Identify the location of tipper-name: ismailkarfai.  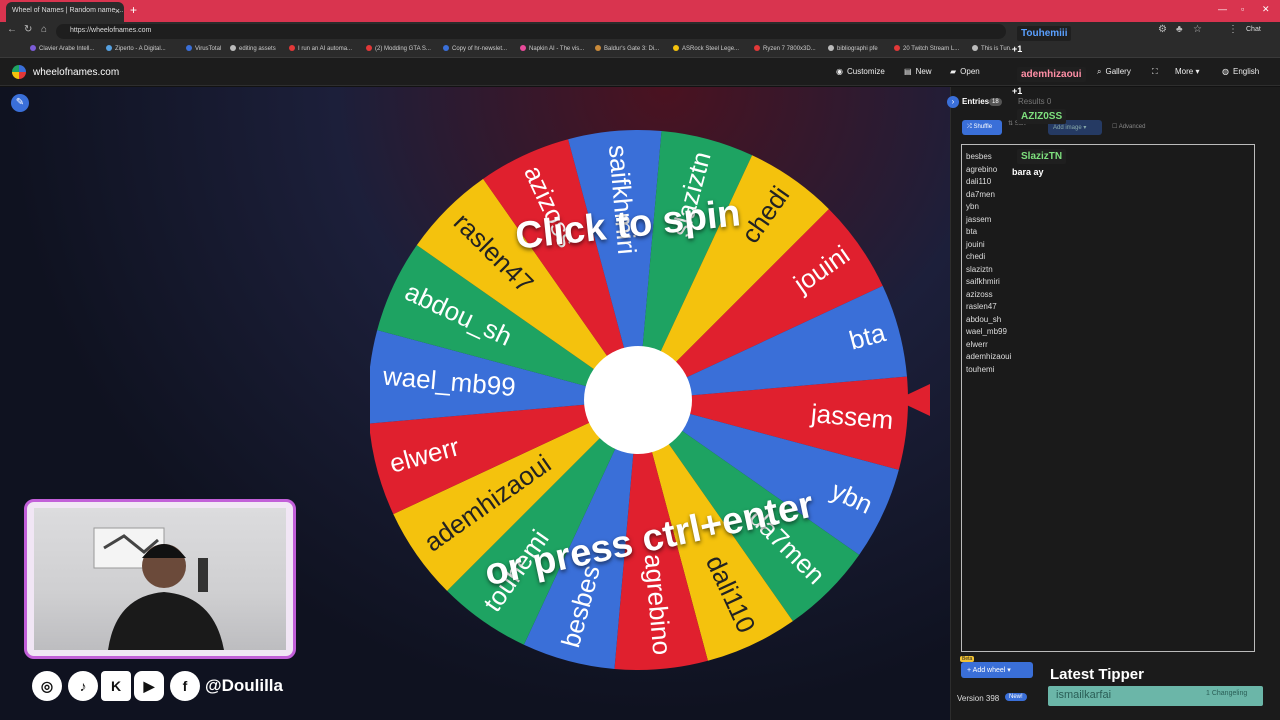
(1084, 695).